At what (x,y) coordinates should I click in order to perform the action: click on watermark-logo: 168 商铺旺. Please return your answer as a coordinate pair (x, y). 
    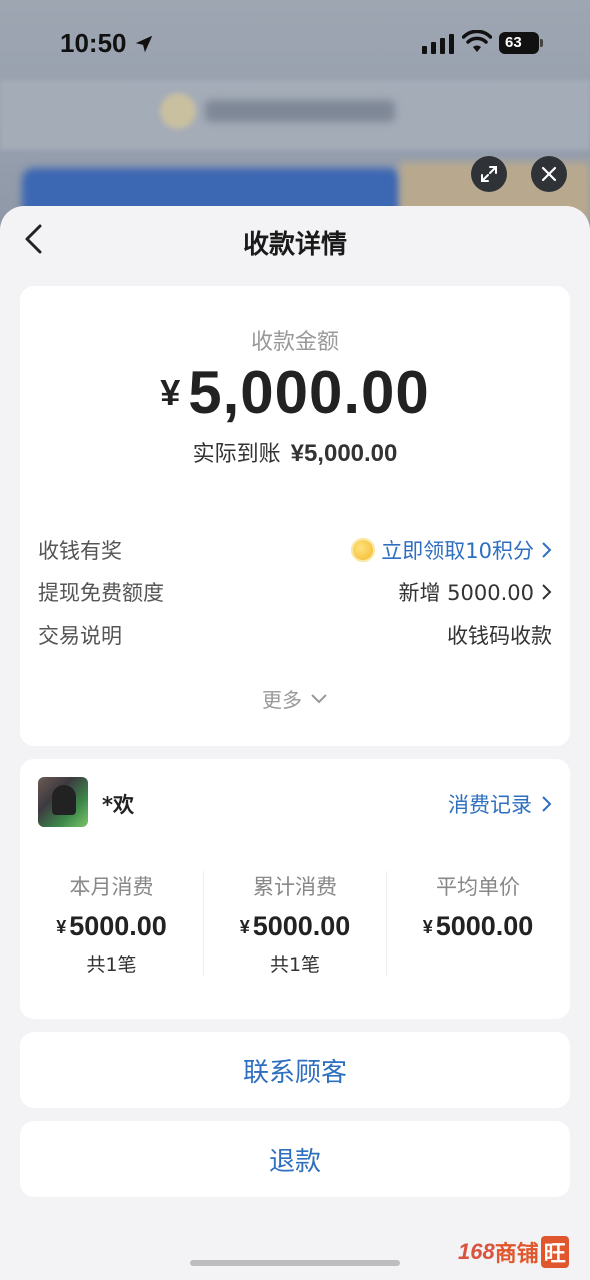
    Looking at the image, I should click on (520, 1252).